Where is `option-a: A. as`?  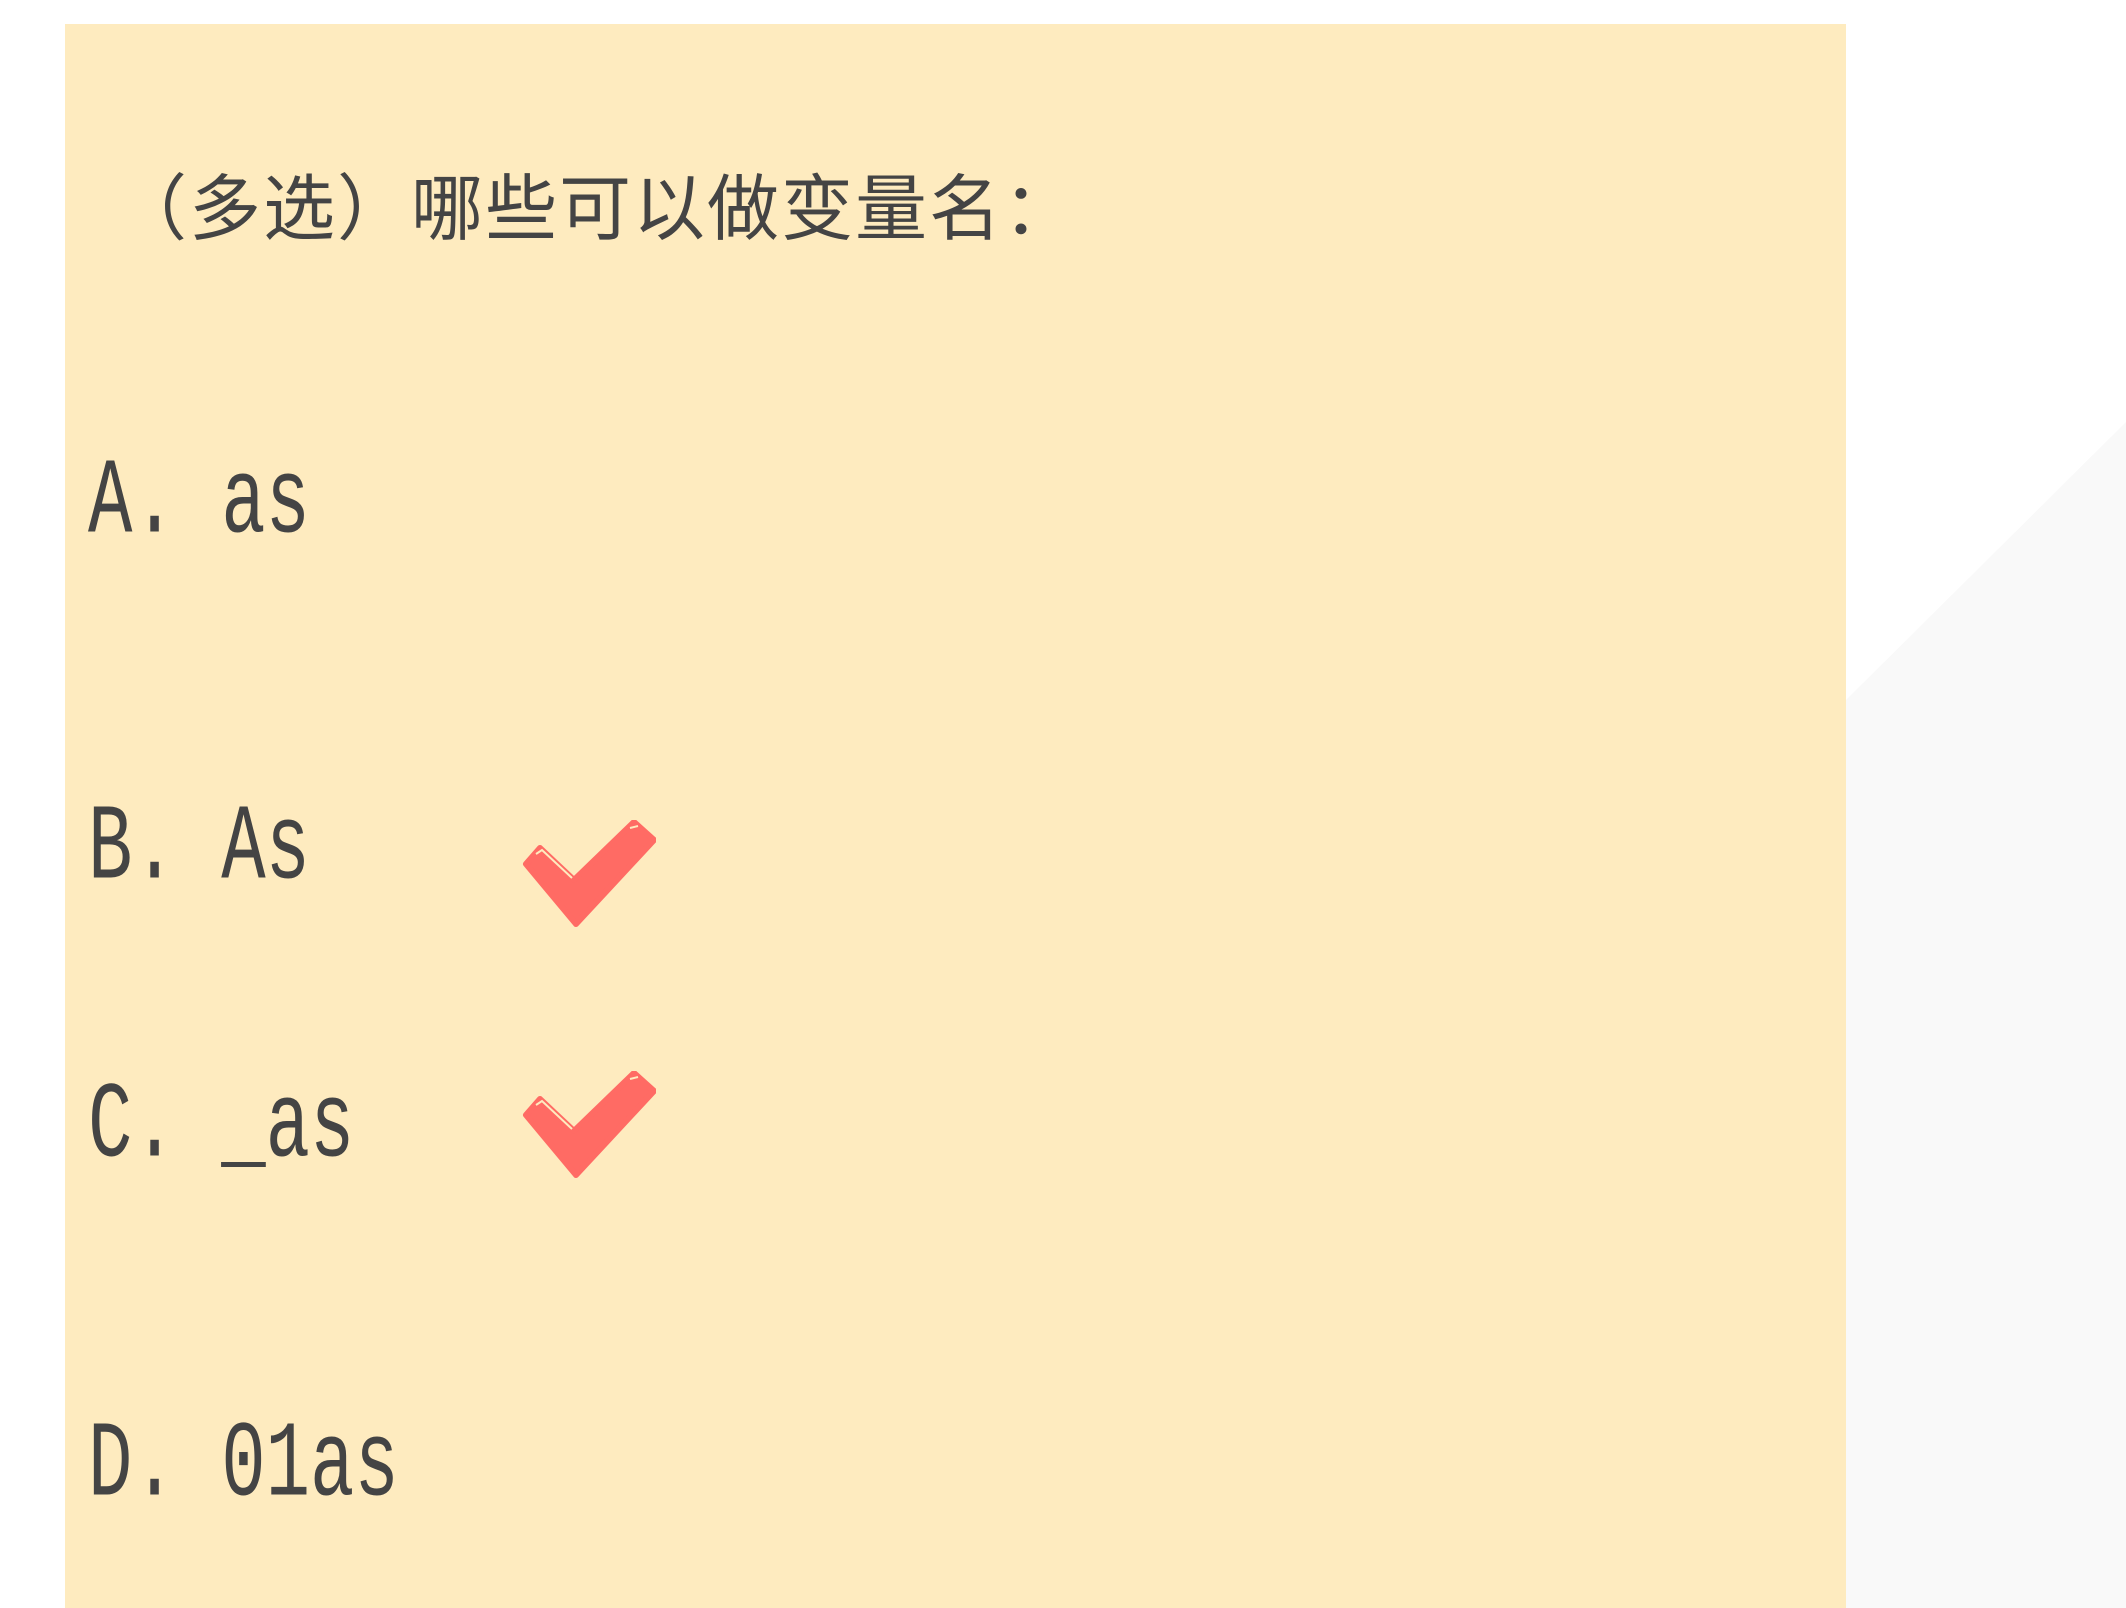
option-a: A. as is located at coordinates (199, 504).